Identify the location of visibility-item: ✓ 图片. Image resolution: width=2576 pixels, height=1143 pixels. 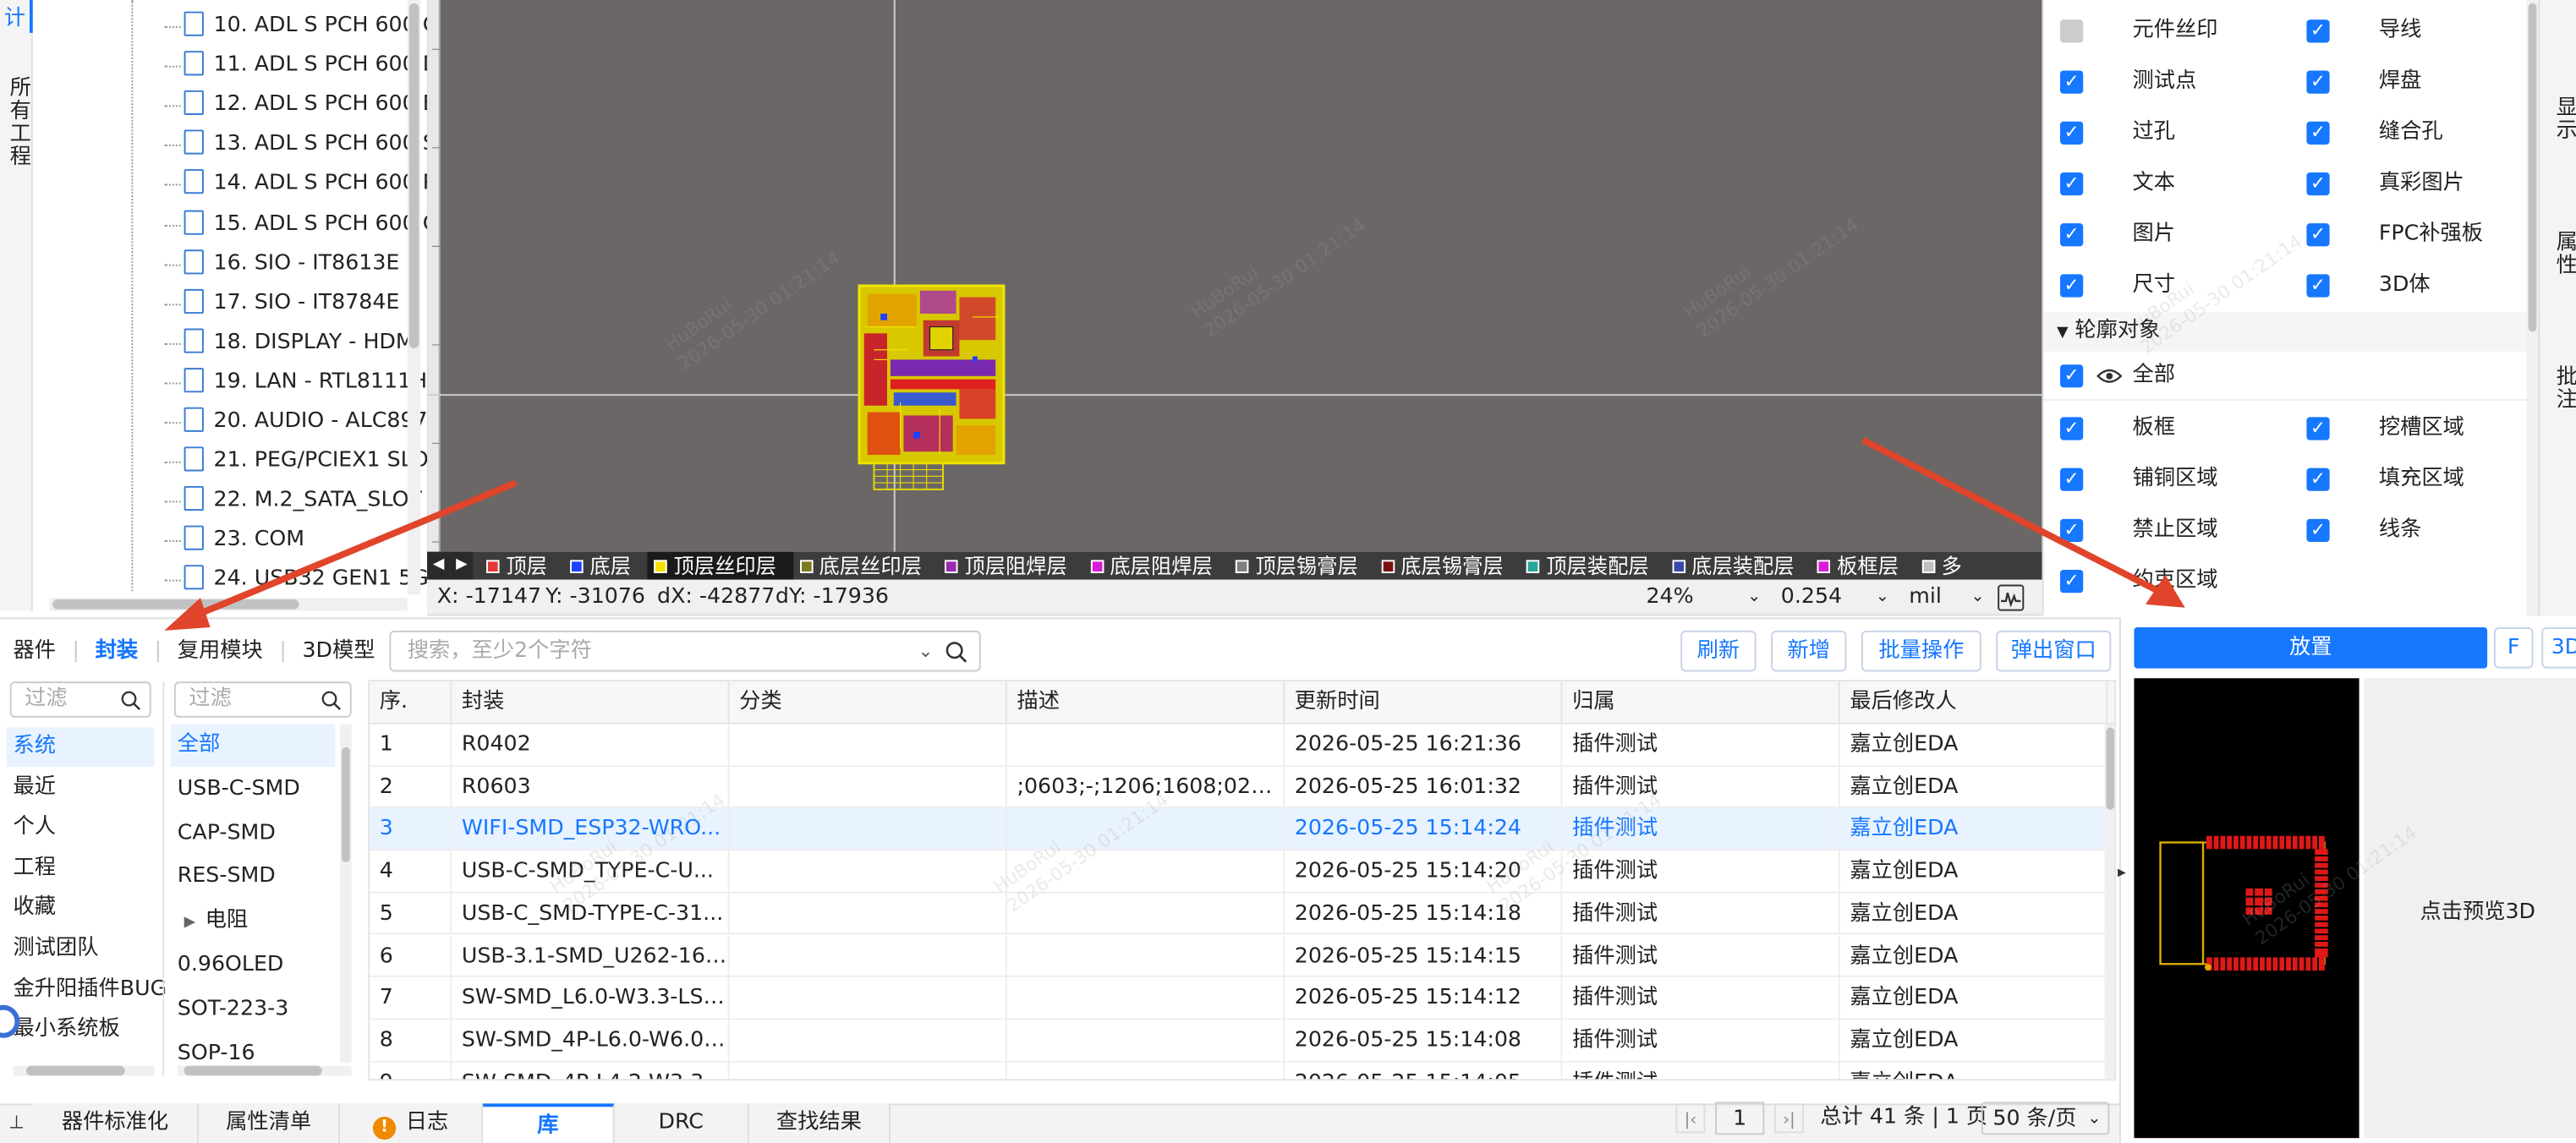
(2117, 234).